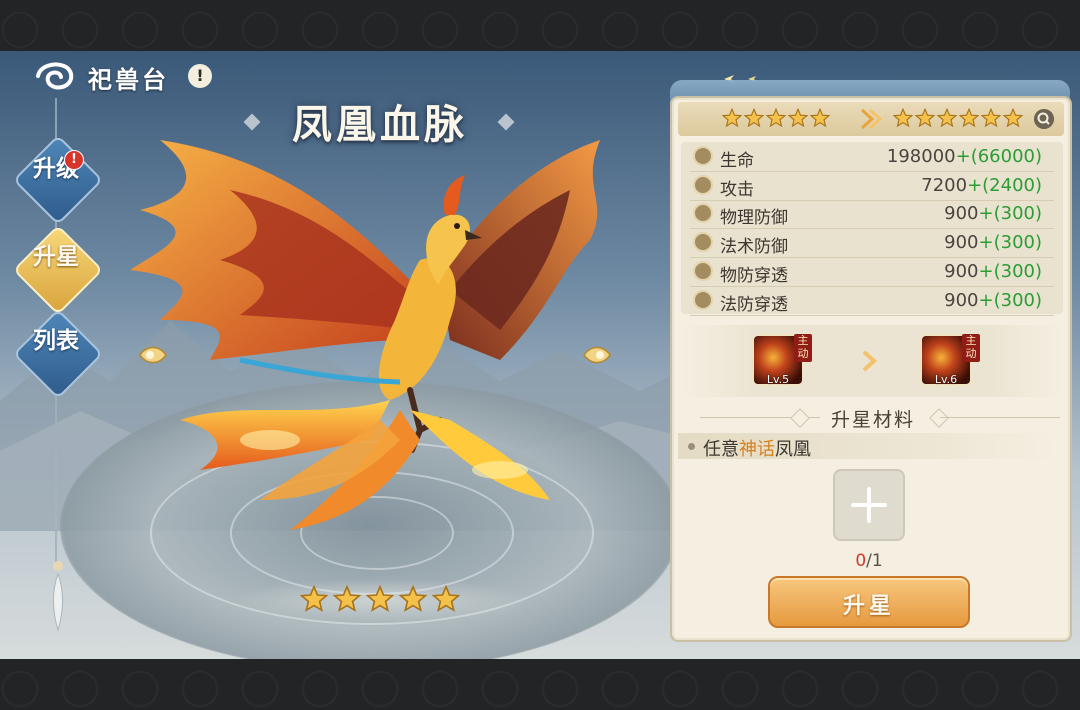 The height and width of the screenshot is (710, 1080). What do you see at coordinates (971, 348) in the screenshot?
I see `skill-tag-next: 主动` at bounding box center [971, 348].